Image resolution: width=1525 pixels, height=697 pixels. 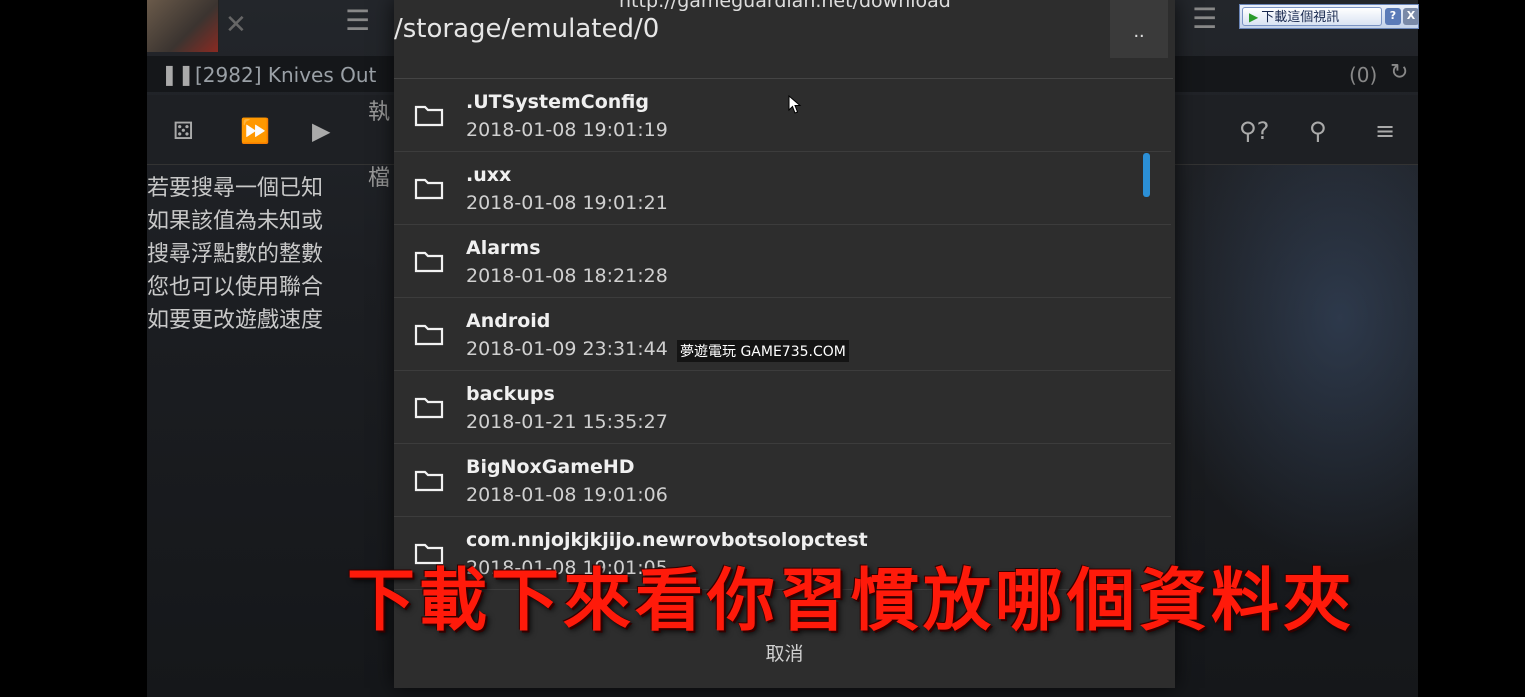 I want to click on process-label: [2982] Knives Out, so click(x=286, y=75).